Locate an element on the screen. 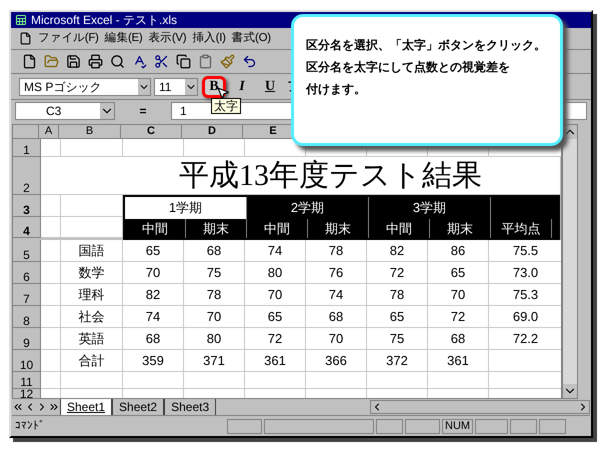 The image size is (600, 456). row-header: 11 is located at coordinates (27, 380).